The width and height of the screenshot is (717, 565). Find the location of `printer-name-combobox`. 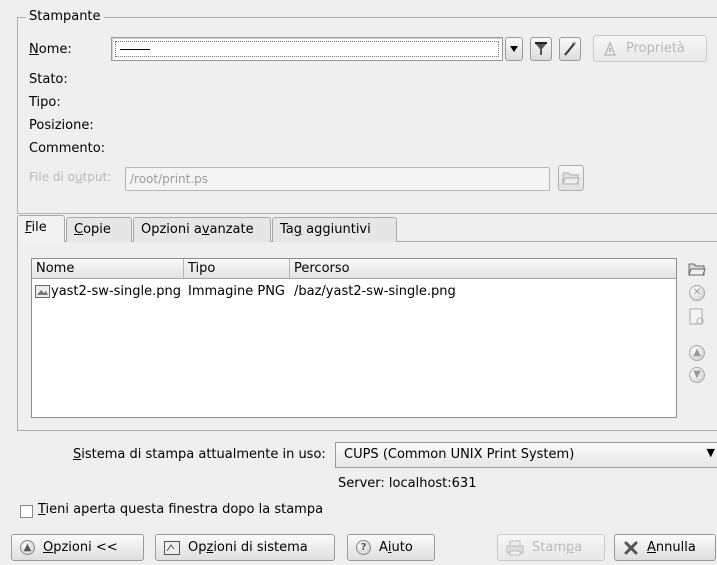

printer-name-combobox is located at coordinates (307, 49).